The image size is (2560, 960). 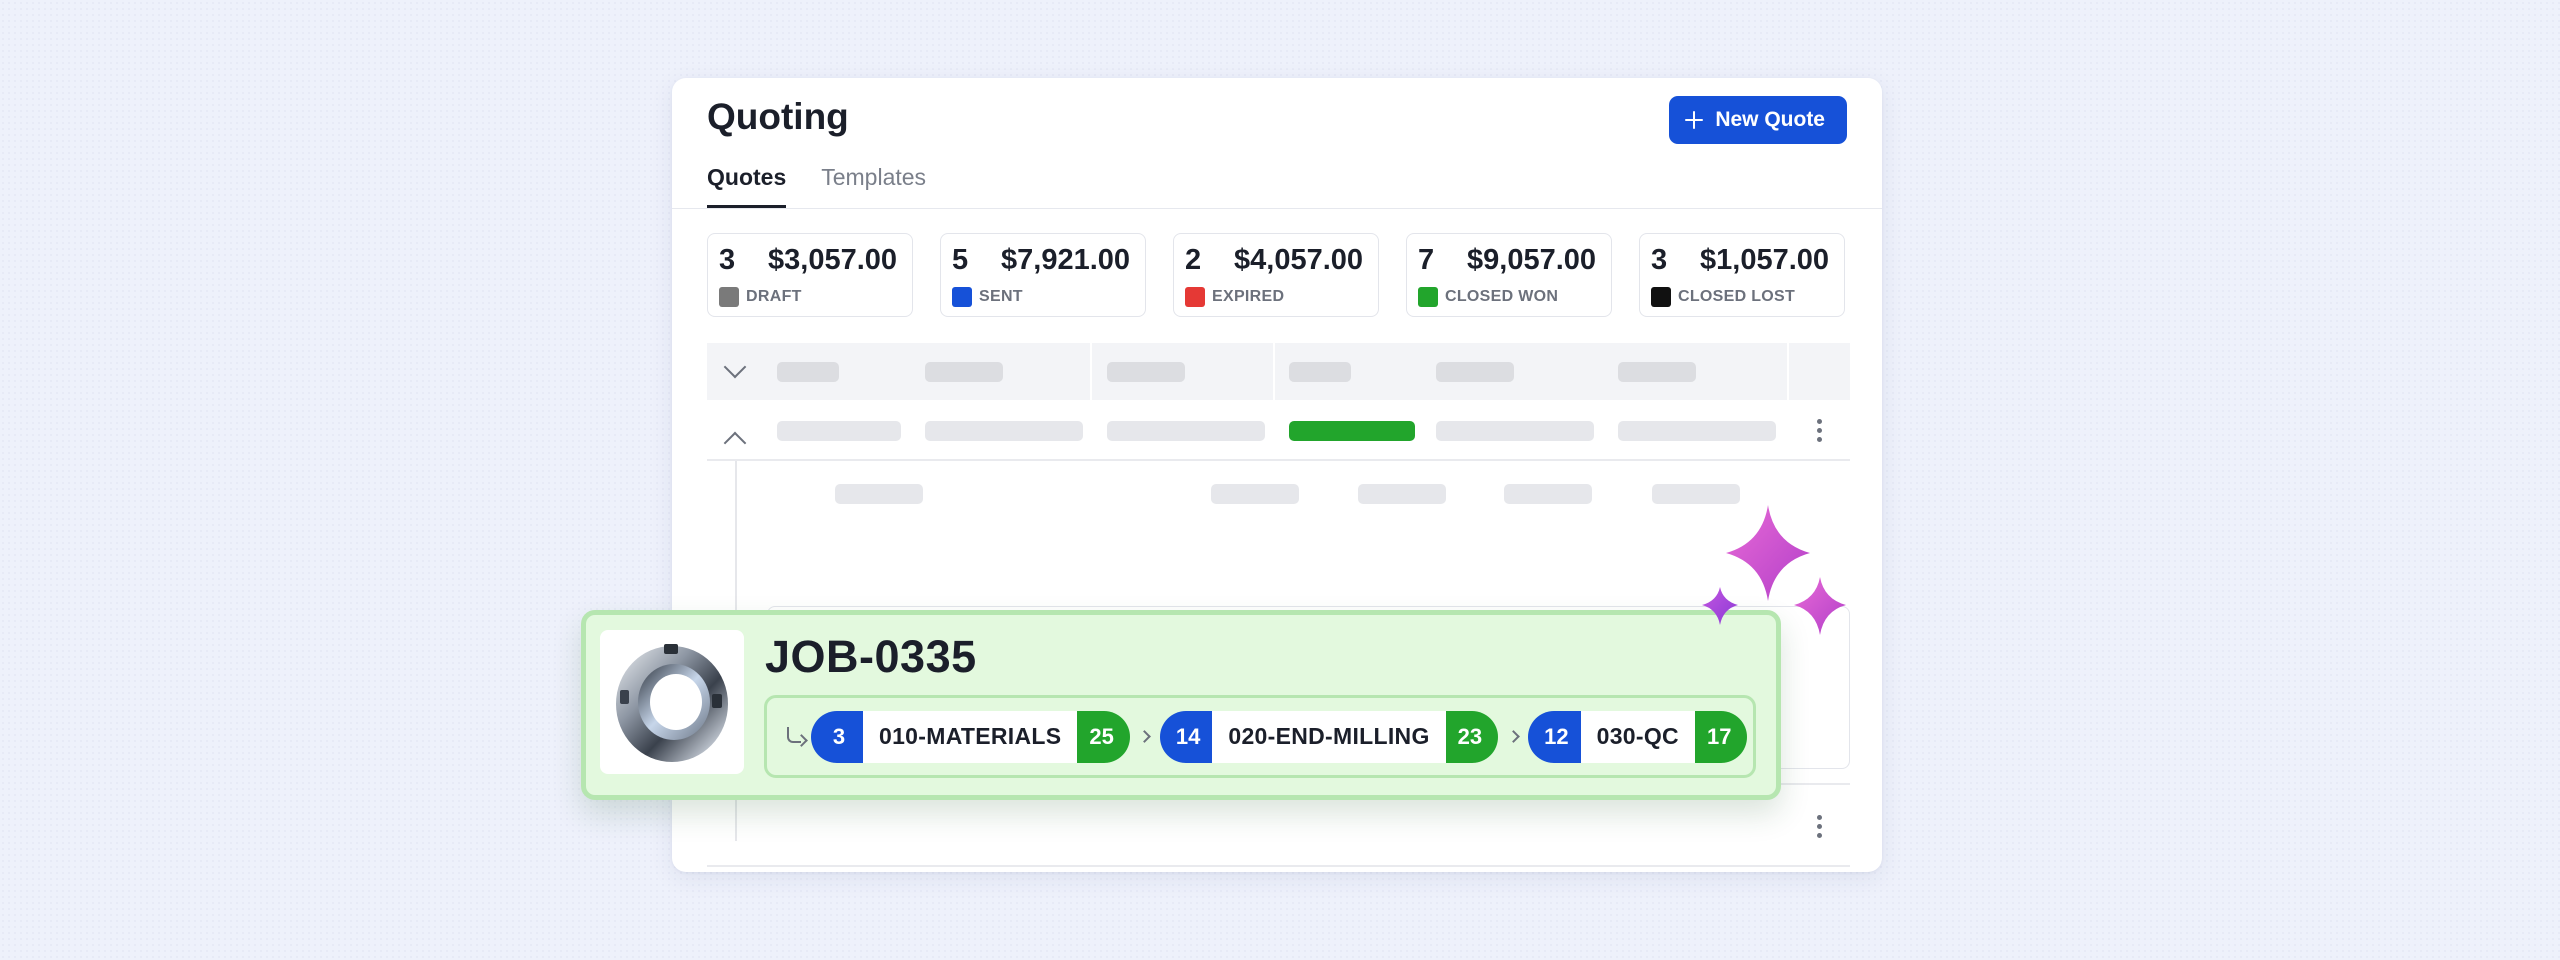 I want to click on operation-chip: 12 030-QC 17, so click(x=1638, y=736).